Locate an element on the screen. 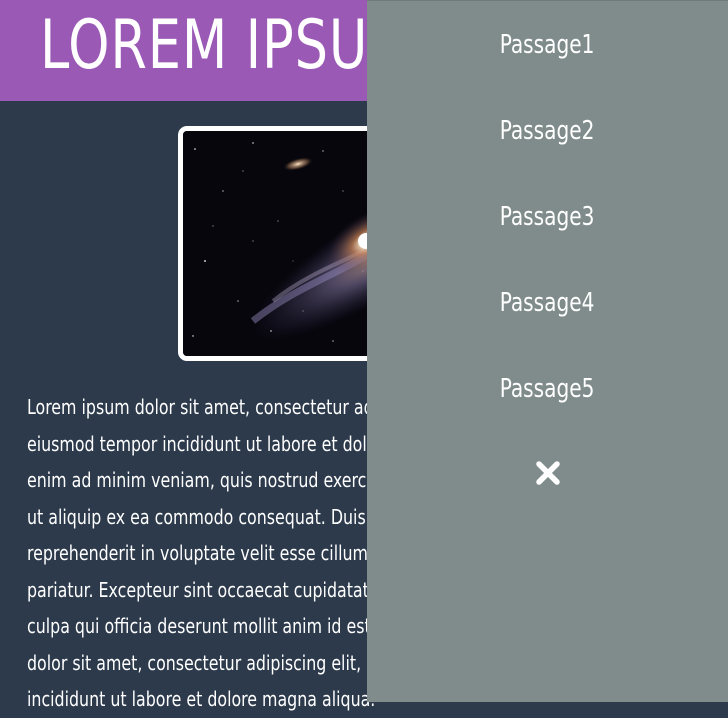 This screenshot has height=718, width=728. nav-item-label: Passage2 is located at coordinates (547, 131).